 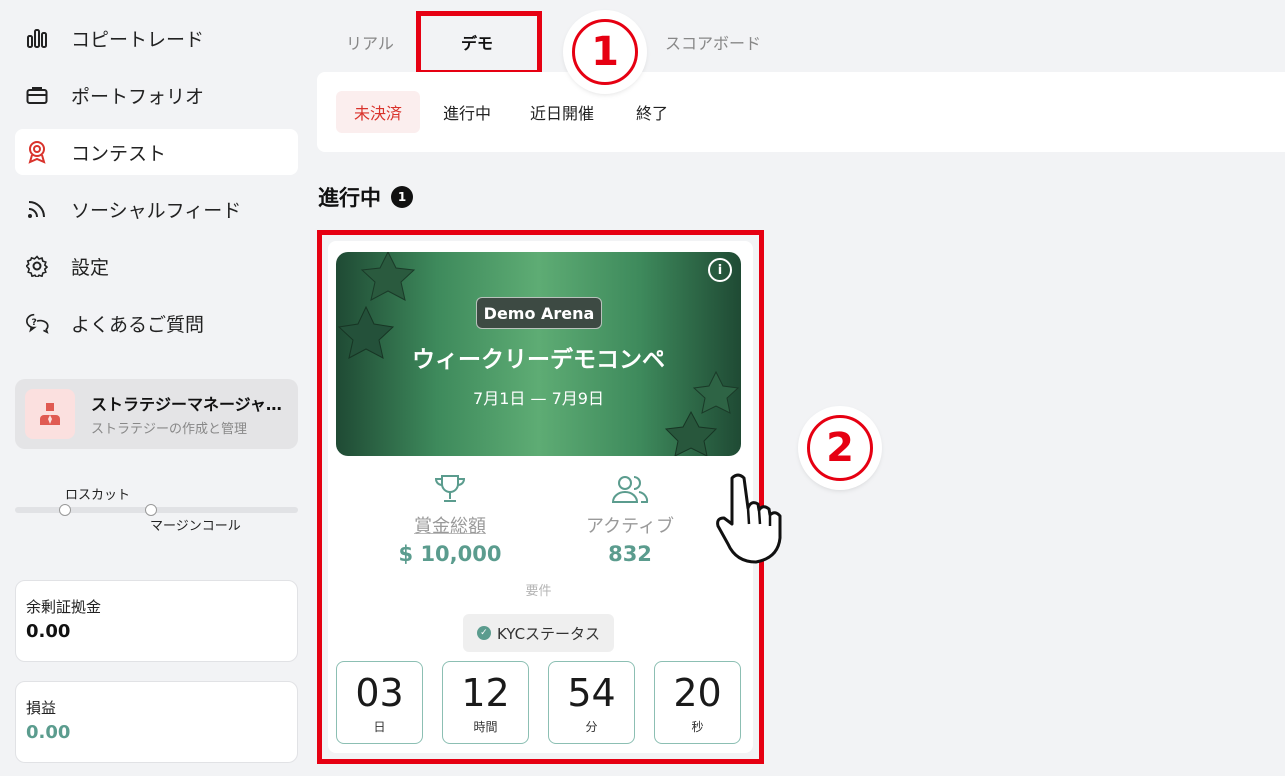 What do you see at coordinates (138, 324) in the screenshot?
I see `sidebar-item-label: よくあるご質問` at bounding box center [138, 324].